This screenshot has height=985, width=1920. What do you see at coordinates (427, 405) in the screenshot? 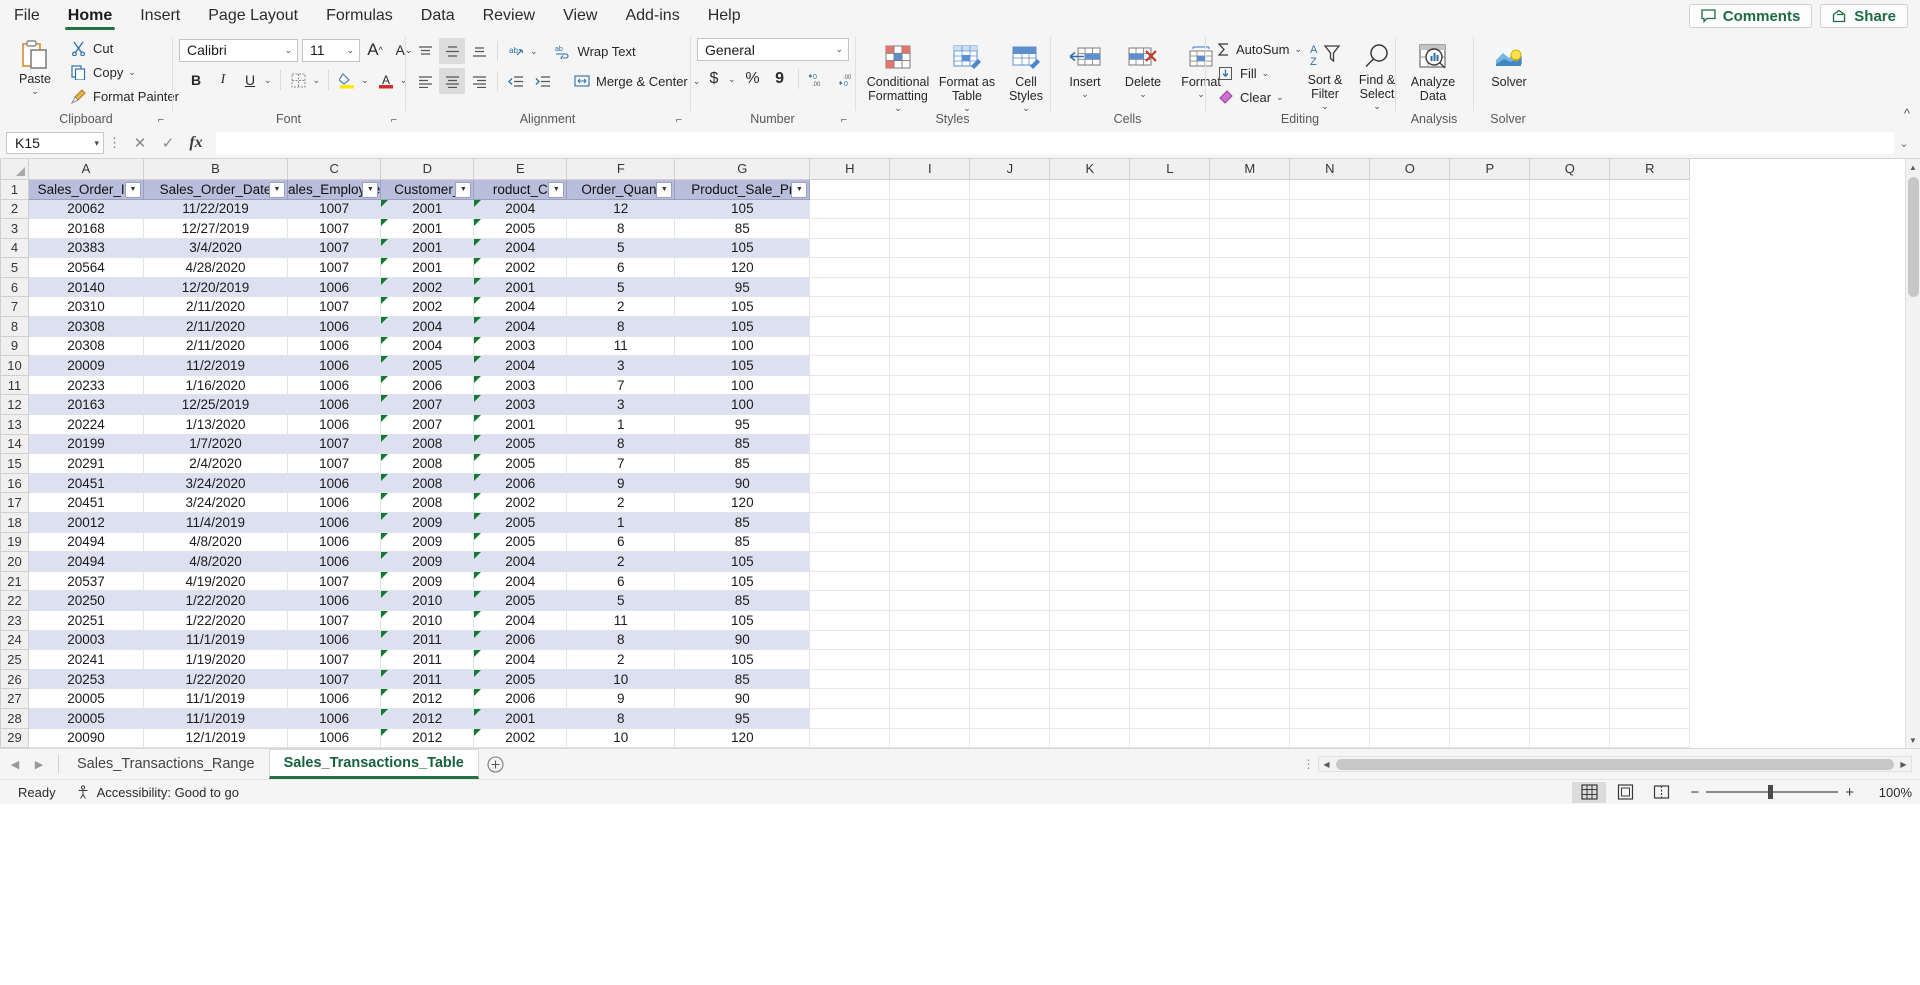
I see `grid-cell: 2007` at bounding box center [427, 405].